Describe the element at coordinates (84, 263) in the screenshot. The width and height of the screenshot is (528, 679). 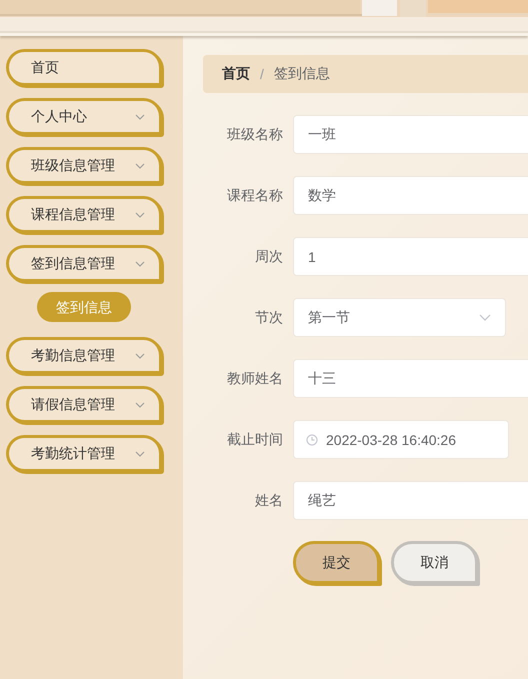
I see `menu-item: 签到信息管理` at that location.